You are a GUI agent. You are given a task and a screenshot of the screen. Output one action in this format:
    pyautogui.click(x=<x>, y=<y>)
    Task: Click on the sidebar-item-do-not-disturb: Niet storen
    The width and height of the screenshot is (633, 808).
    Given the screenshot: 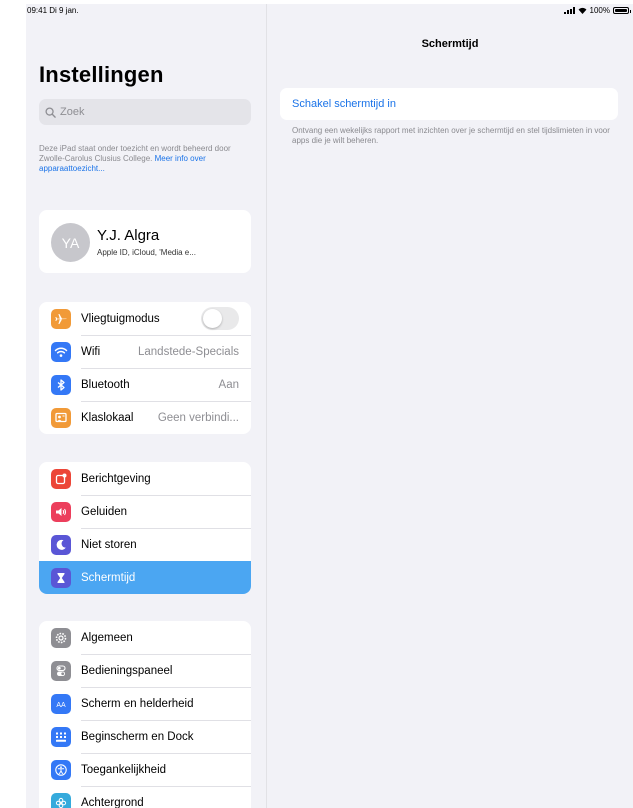 What is the action you would take?
    pyautogui.click(x=145, y=544)
    